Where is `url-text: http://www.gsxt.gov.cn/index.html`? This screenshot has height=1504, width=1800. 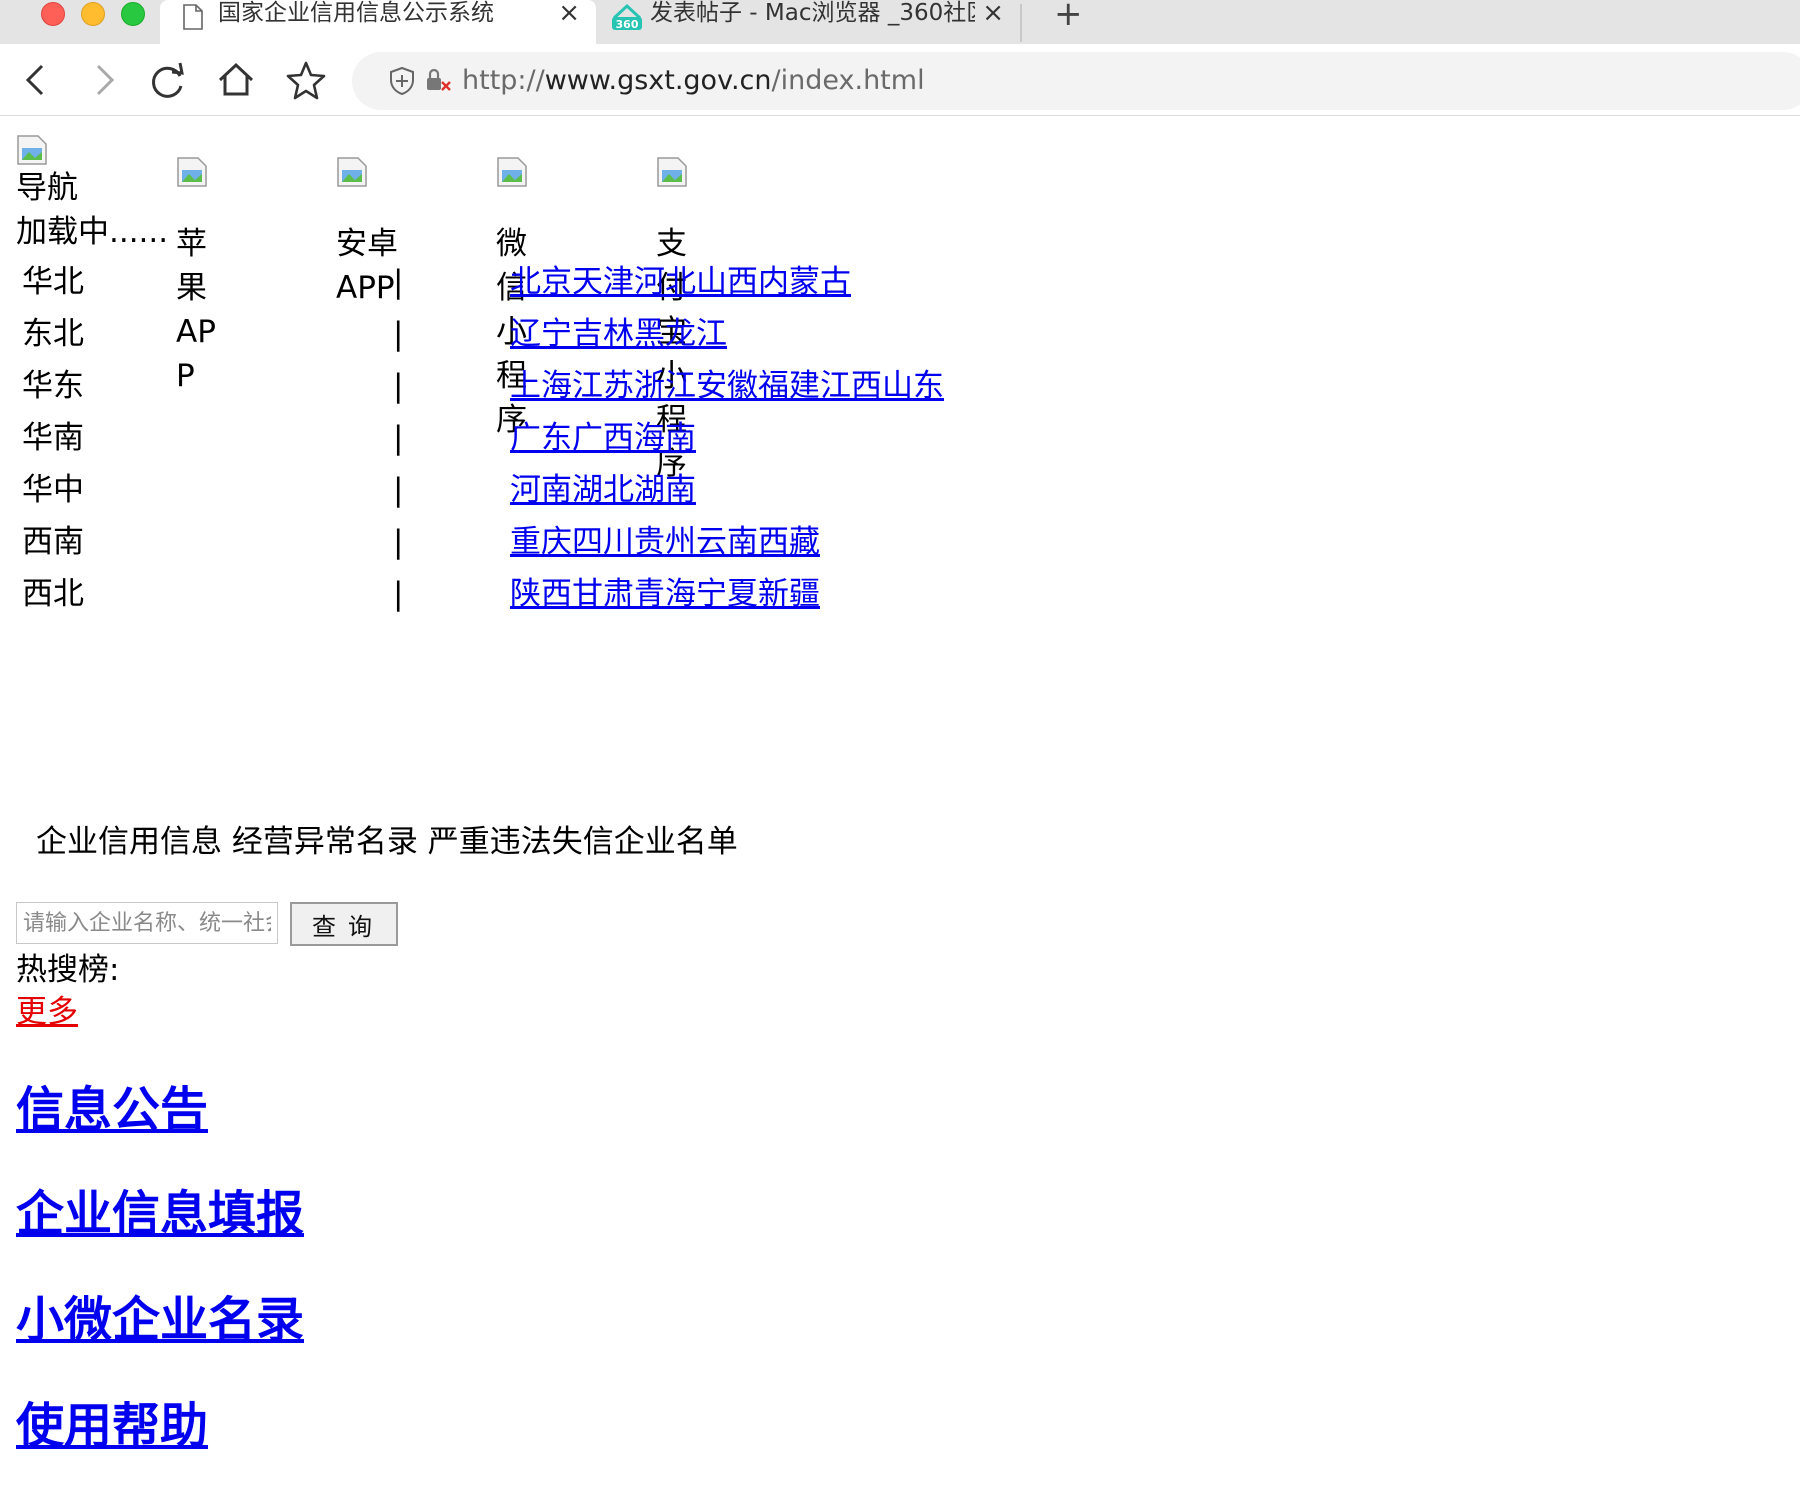 url-text: http://www.gsxt.gov.cn/index.html is located at coordinates (693, 81).